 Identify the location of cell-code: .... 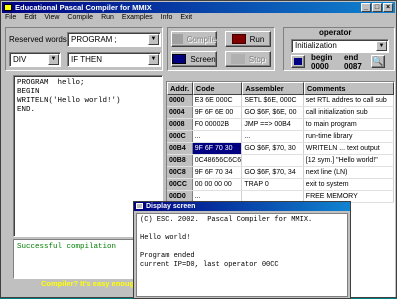
(218, 136).